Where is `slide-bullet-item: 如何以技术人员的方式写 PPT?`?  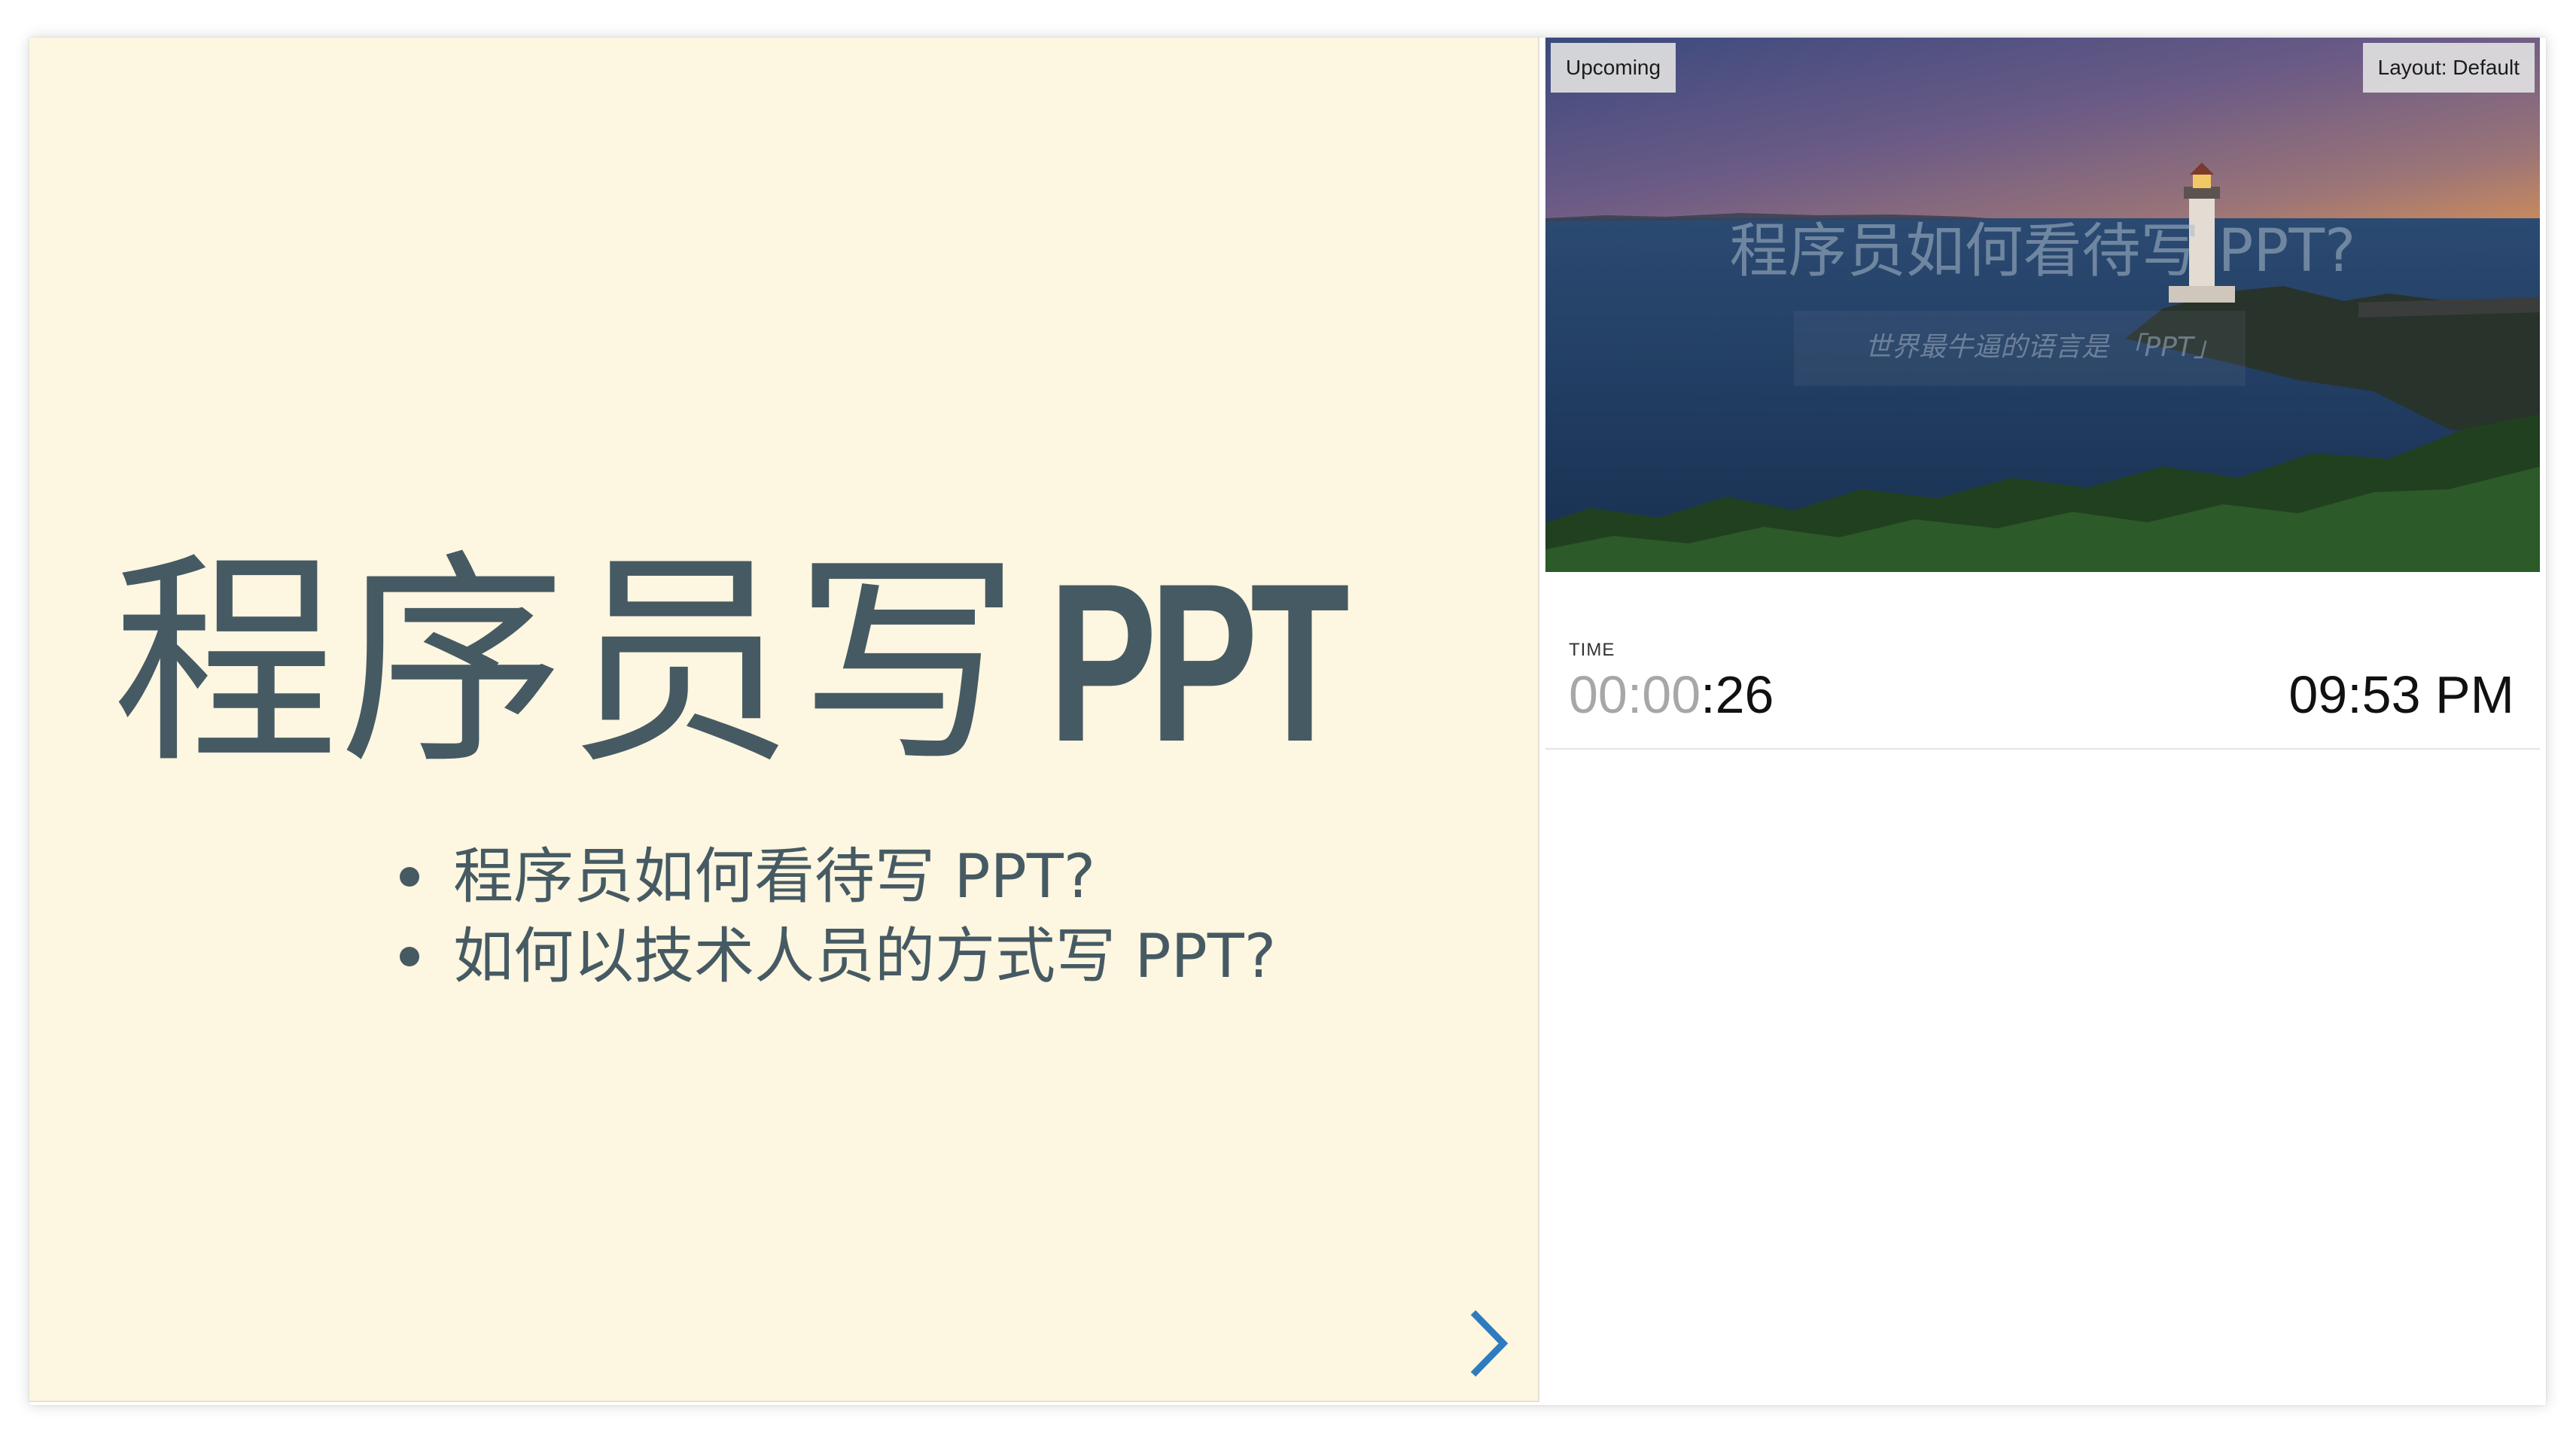
slide-bullet-item: 如何以技术人员的方式写 PPT? is located at coordinates (822, 956).